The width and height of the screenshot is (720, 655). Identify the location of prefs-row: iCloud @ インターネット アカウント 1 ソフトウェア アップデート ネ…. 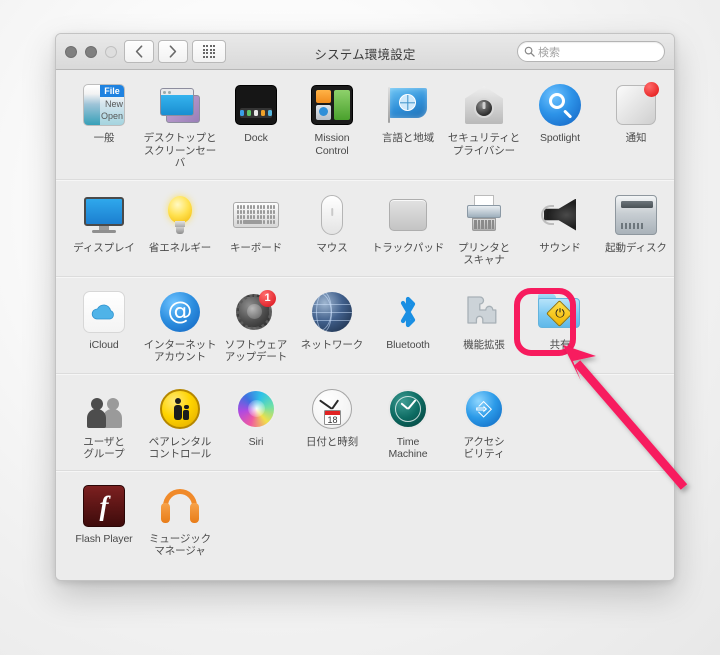
(365, 325).